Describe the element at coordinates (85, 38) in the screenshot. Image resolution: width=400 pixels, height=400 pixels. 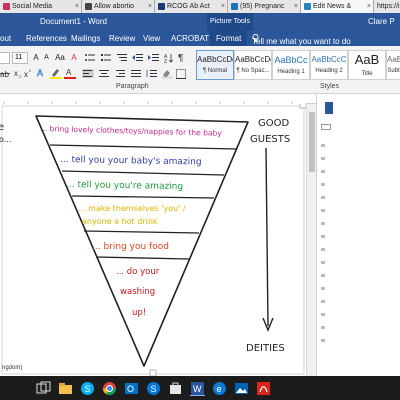
I see `tab-mailings: Mailings` at that location.